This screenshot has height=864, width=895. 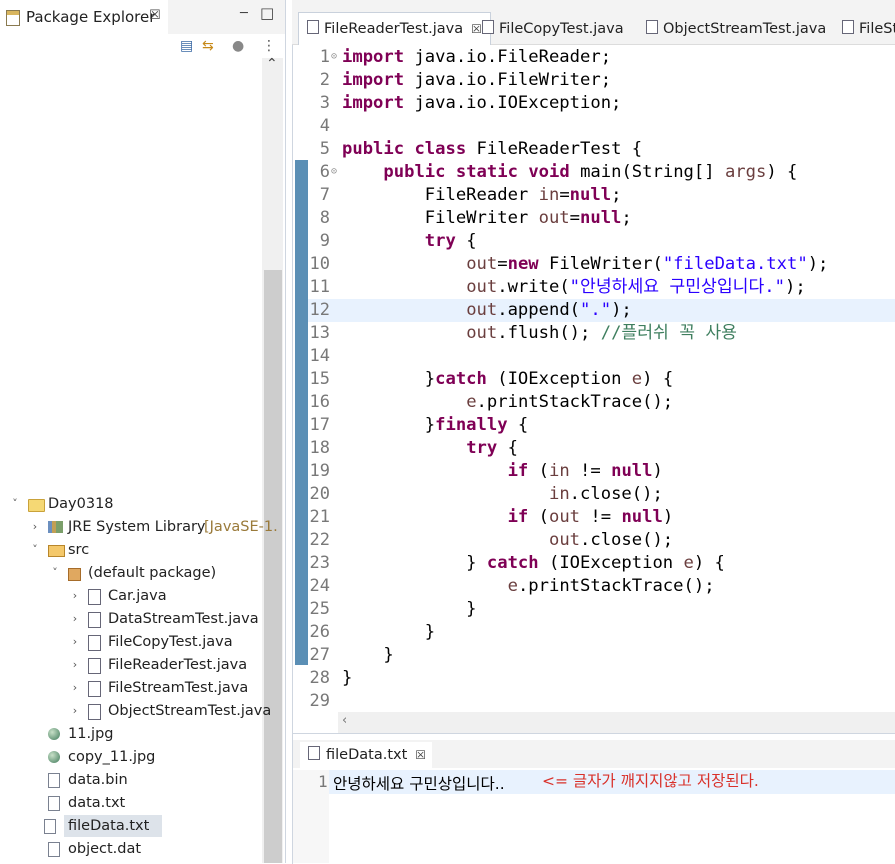 What do you see at coordinates (601, 356) in the screenshot?
I see `code-line: 14` at bounding box center [601, 356].